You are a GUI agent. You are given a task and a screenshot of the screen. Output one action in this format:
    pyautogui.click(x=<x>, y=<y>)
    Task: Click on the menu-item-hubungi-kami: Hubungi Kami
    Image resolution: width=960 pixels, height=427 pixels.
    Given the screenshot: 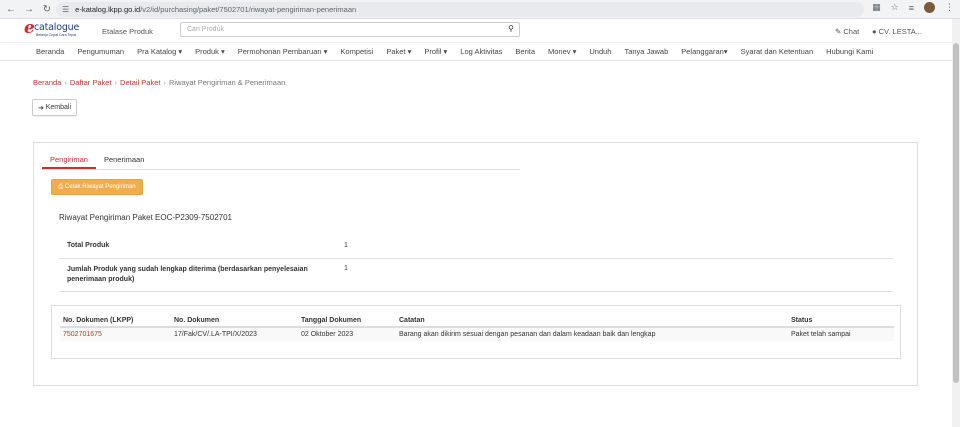 What is the action you would take?
    pyautogui.click(x=849, y=51)
    